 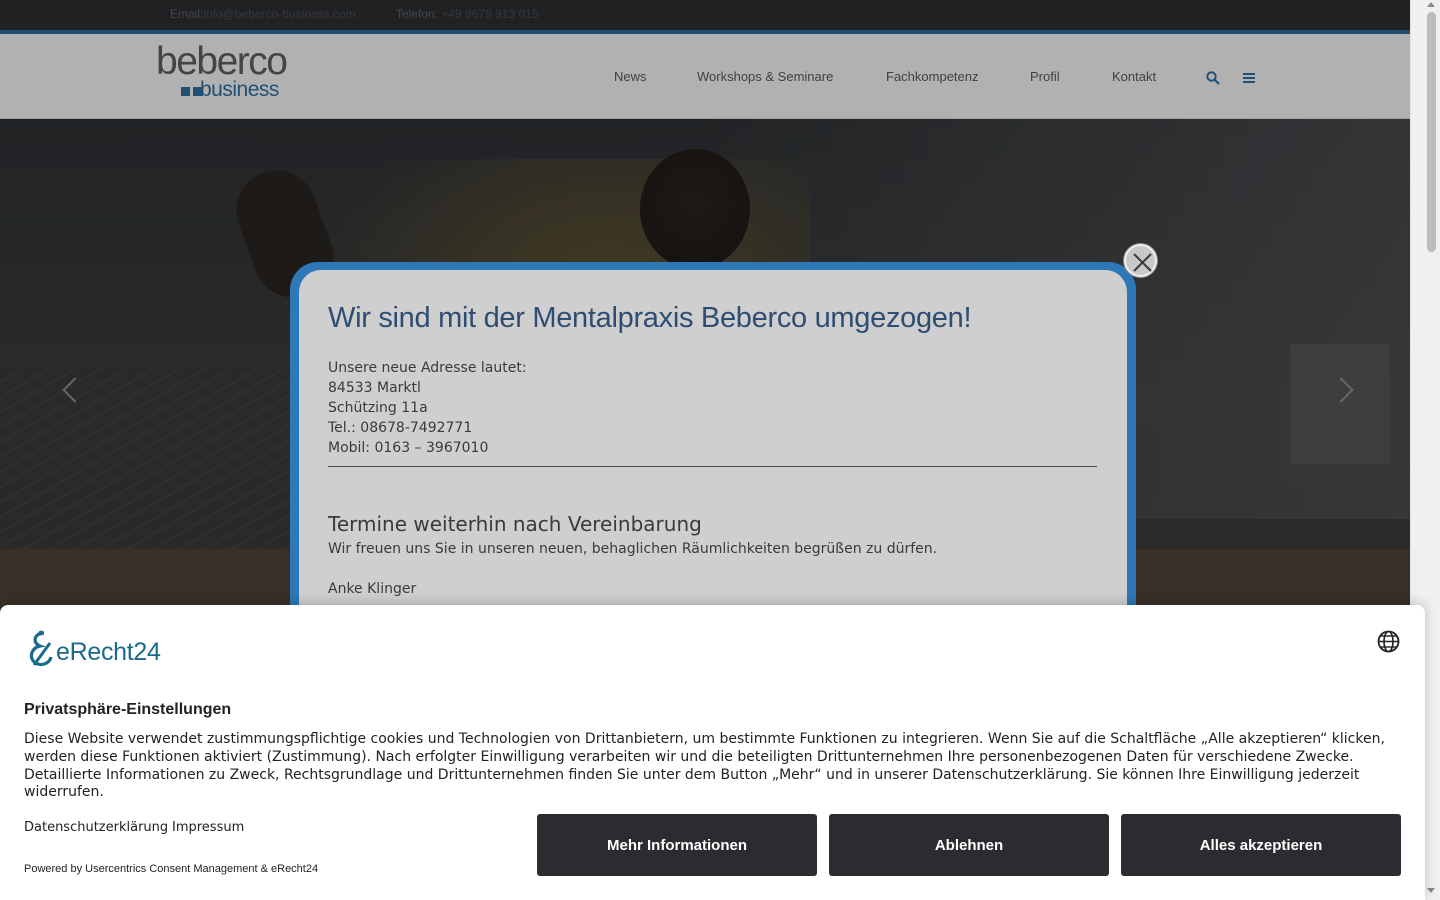 I want to click on address-mobile: Mobil: 0163 – 3967010, so click(x=408, y=448).